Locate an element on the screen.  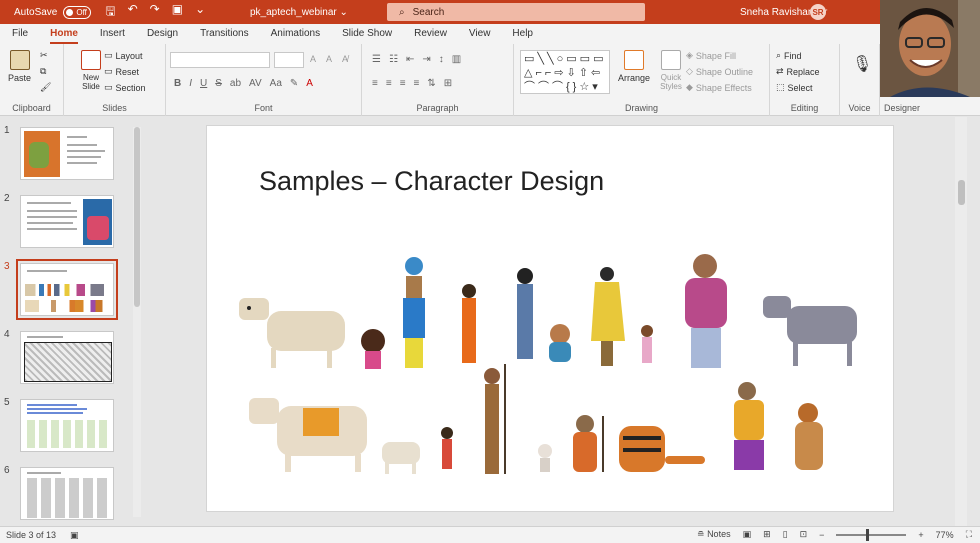
slide-number: 5 is located at coordinates (7, 402).